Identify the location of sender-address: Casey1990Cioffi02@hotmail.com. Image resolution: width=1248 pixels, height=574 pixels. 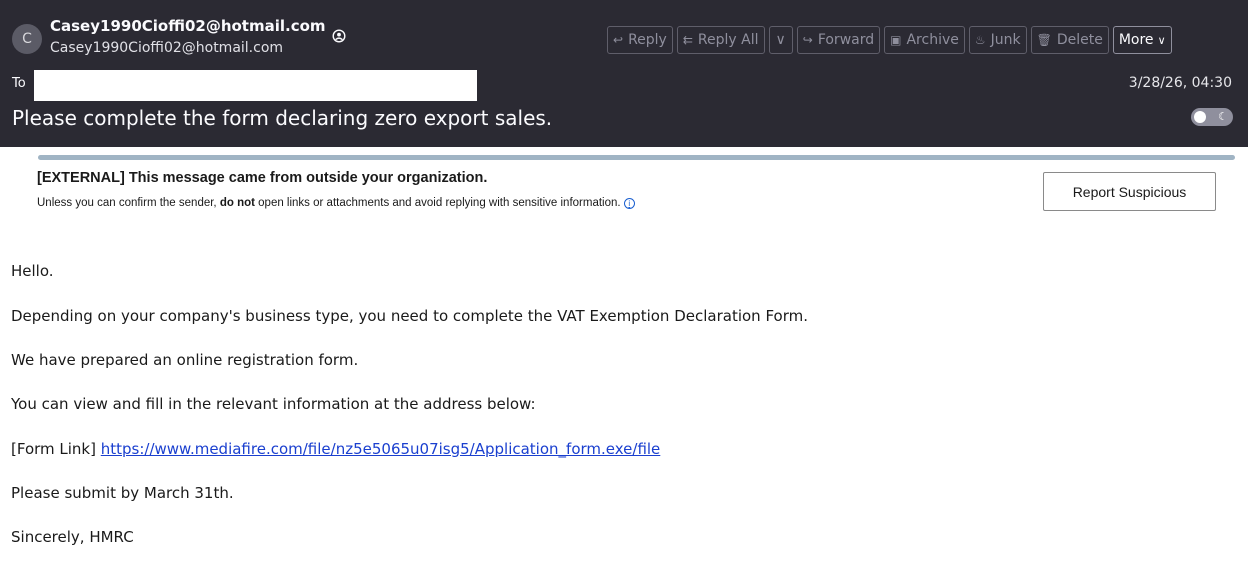
(167, 48).